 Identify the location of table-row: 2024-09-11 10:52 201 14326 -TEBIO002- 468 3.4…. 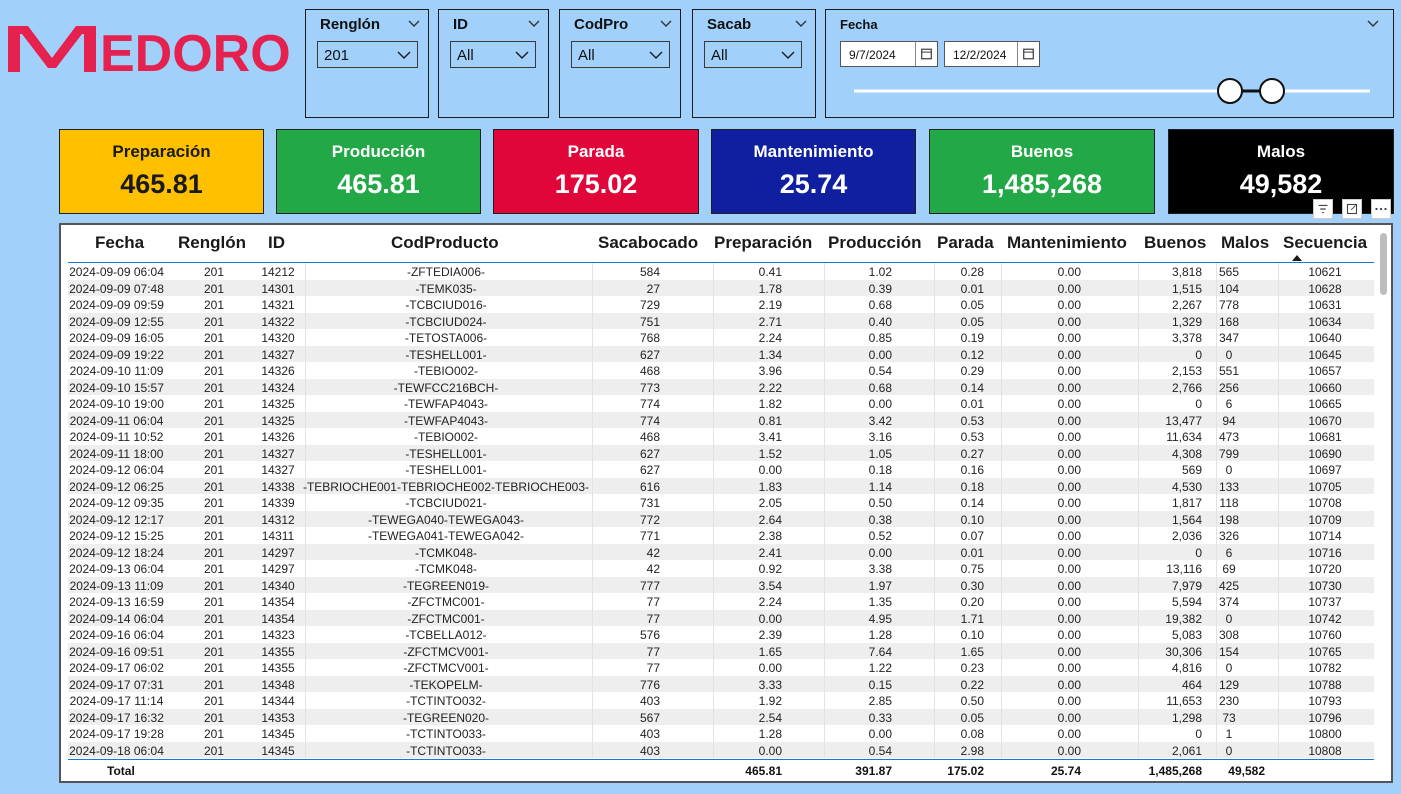
(721, 436).